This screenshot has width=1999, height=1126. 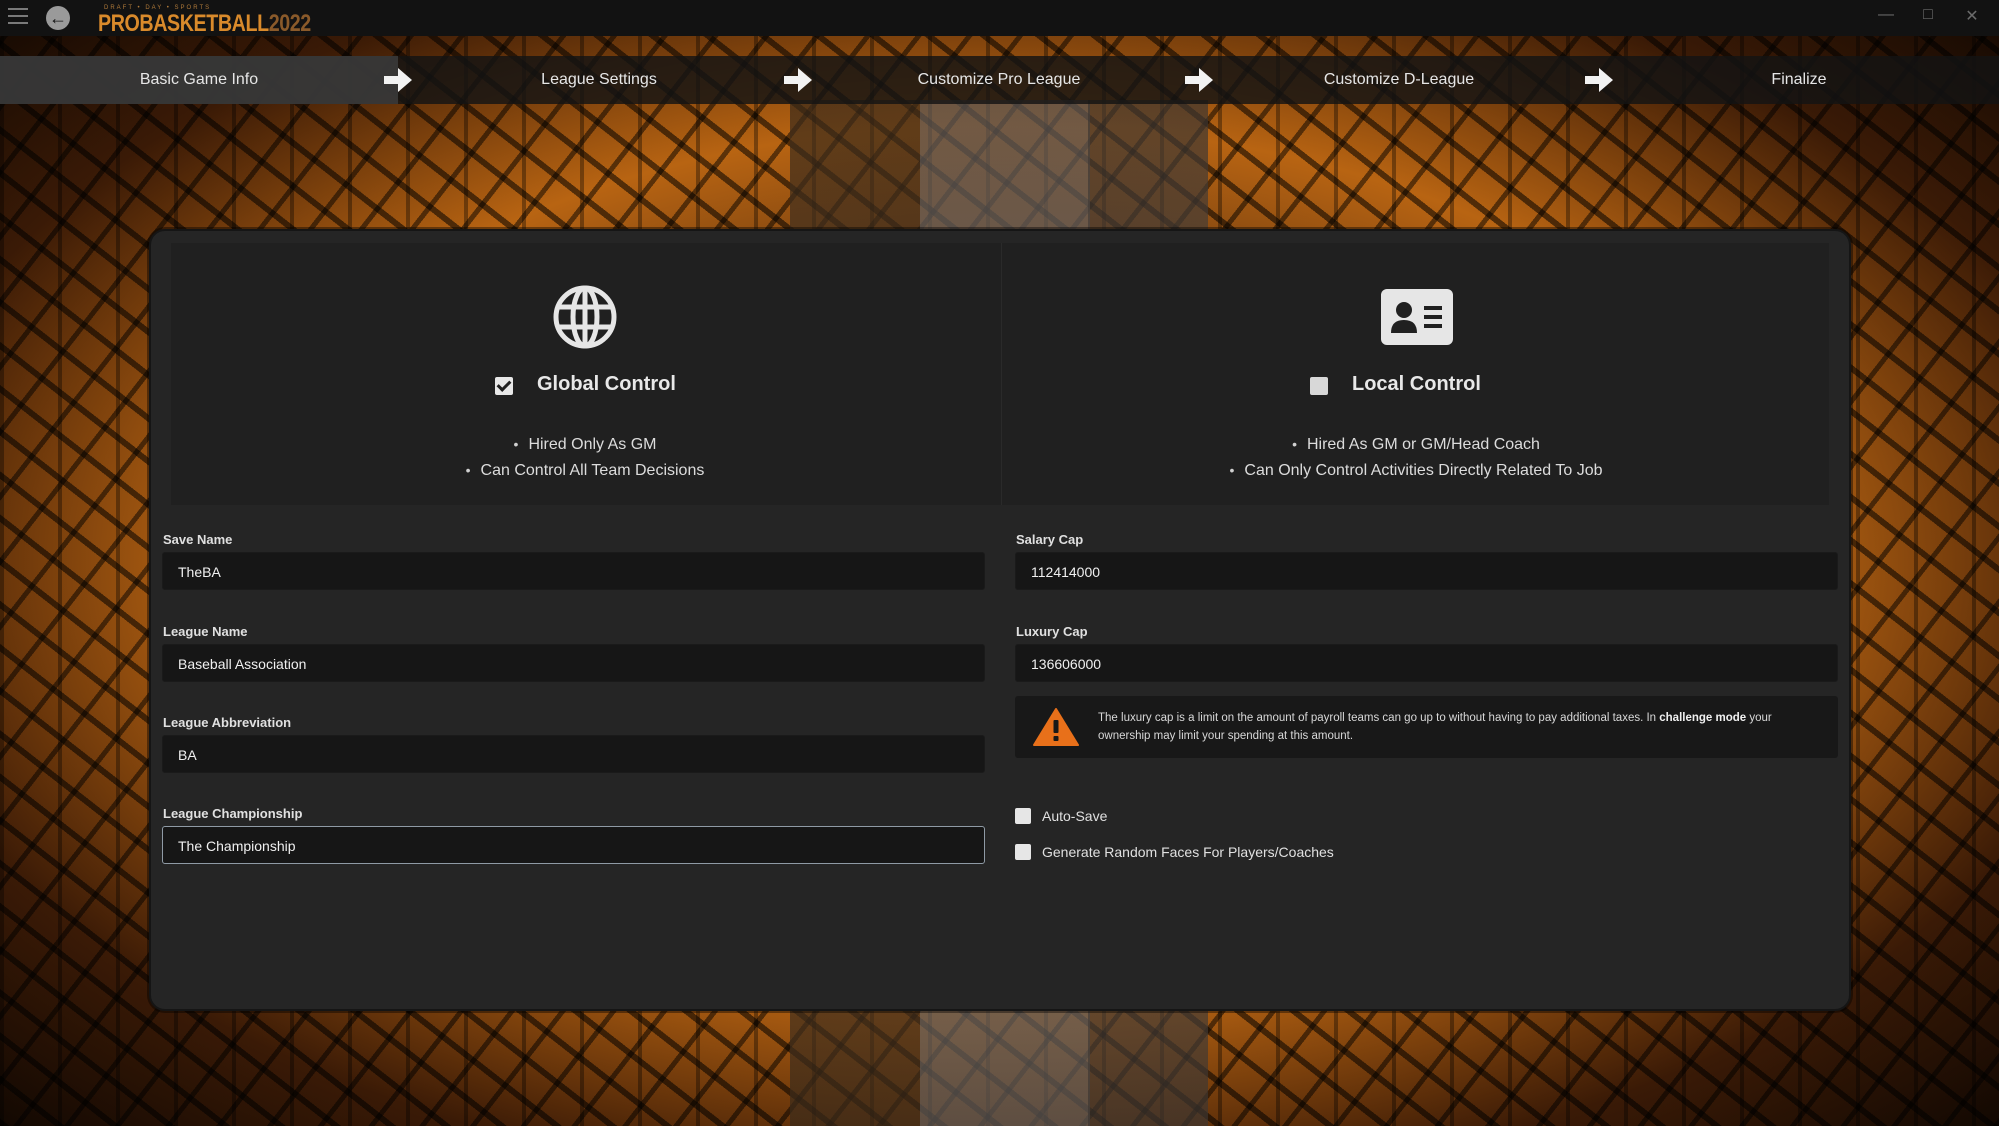 I want to click on step-finalize: Finalize, so click(x=1799, y=80).